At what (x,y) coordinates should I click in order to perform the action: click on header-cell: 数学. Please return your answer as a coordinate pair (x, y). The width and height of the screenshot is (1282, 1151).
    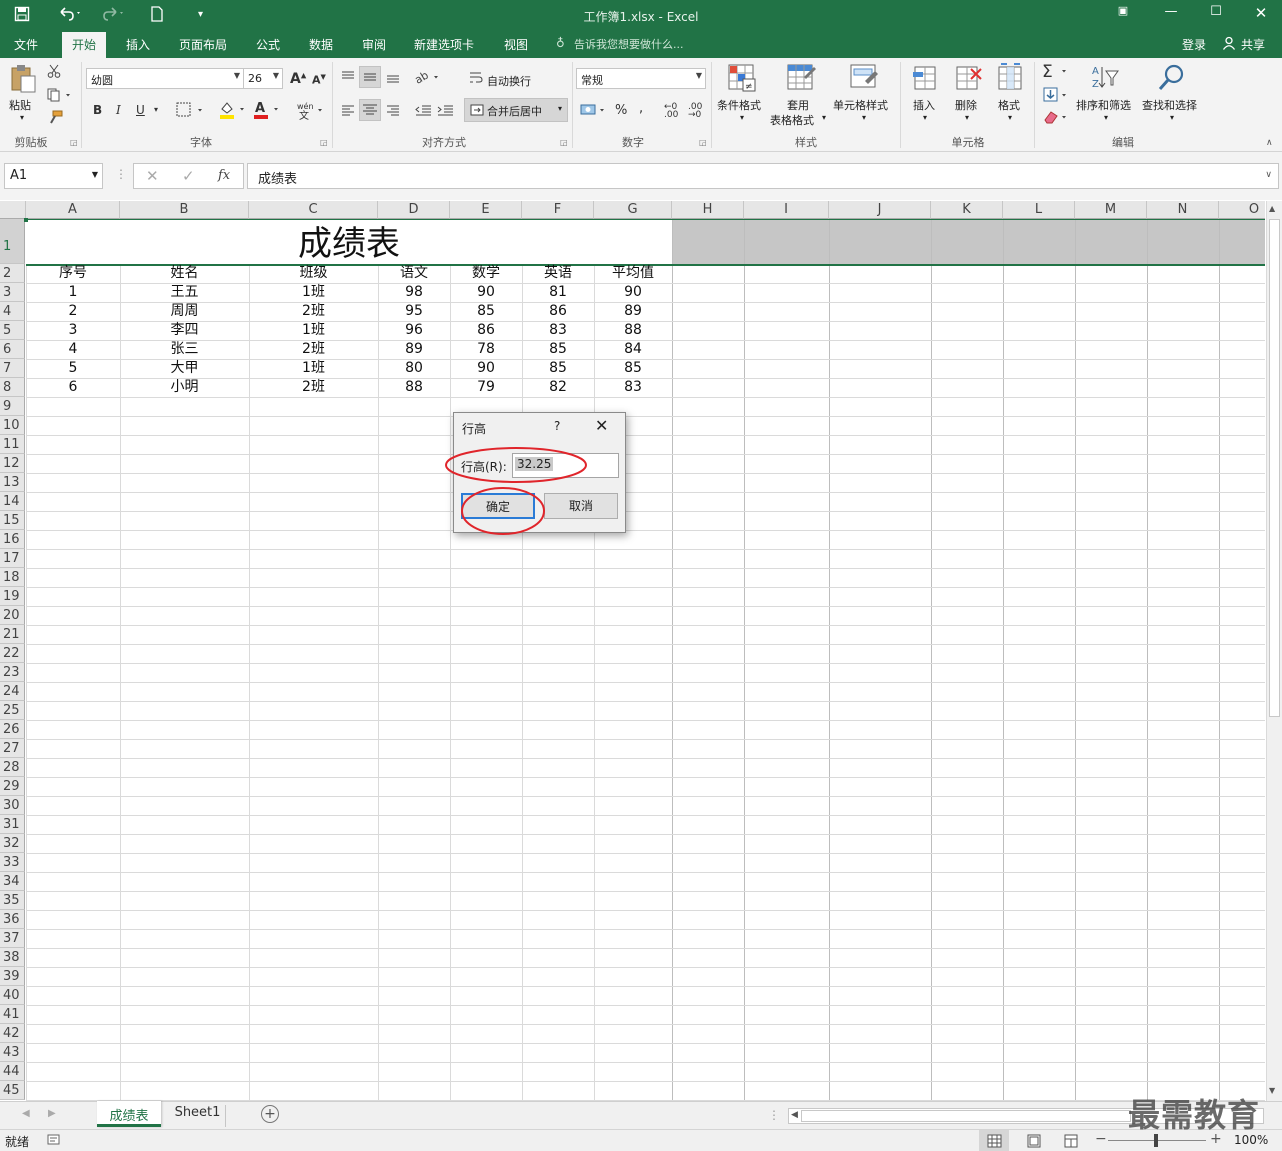
    Looking at the image, I should click on (486, 273).